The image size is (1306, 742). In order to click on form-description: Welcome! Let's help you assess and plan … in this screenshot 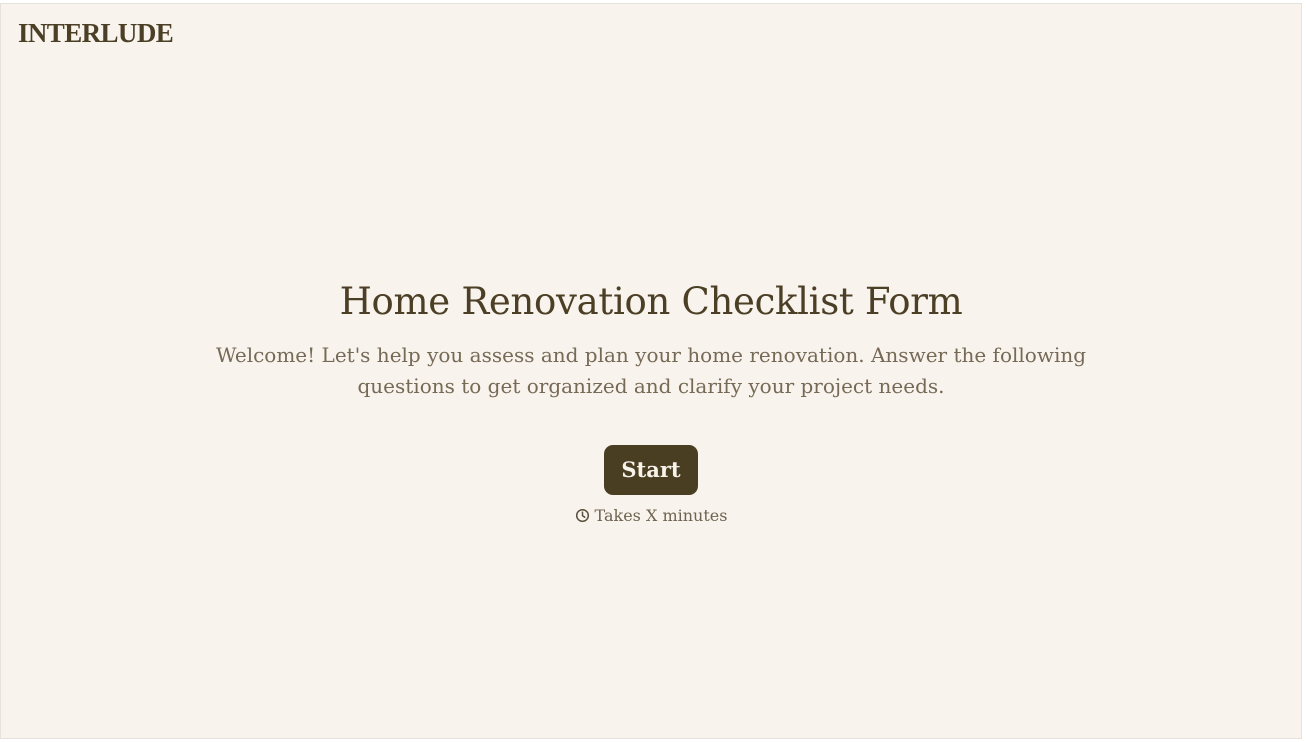, I will do `click(651, 370)`.